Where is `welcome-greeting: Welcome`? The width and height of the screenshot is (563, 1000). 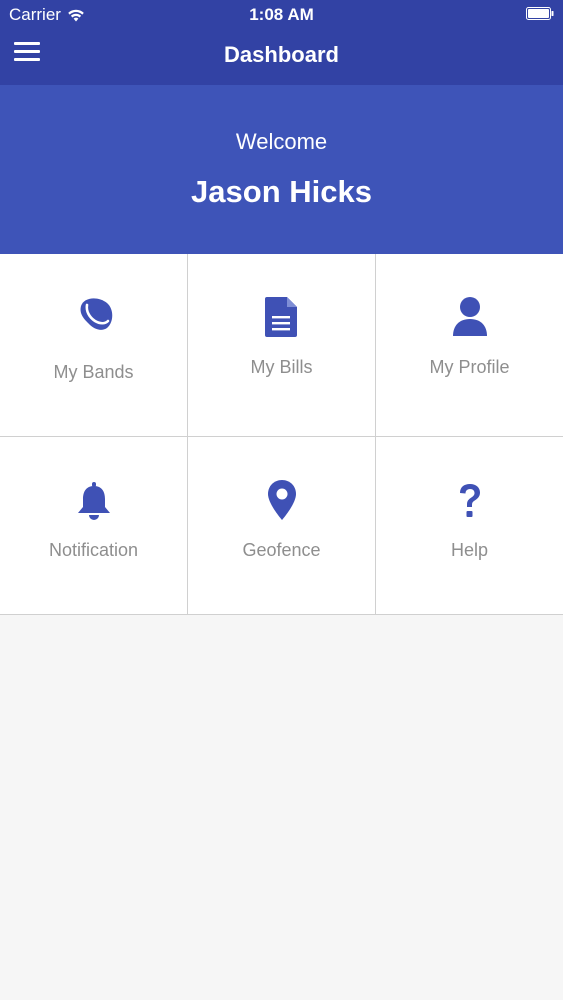
welcome-greeting: Welcome is located at coordinates (281, 141).